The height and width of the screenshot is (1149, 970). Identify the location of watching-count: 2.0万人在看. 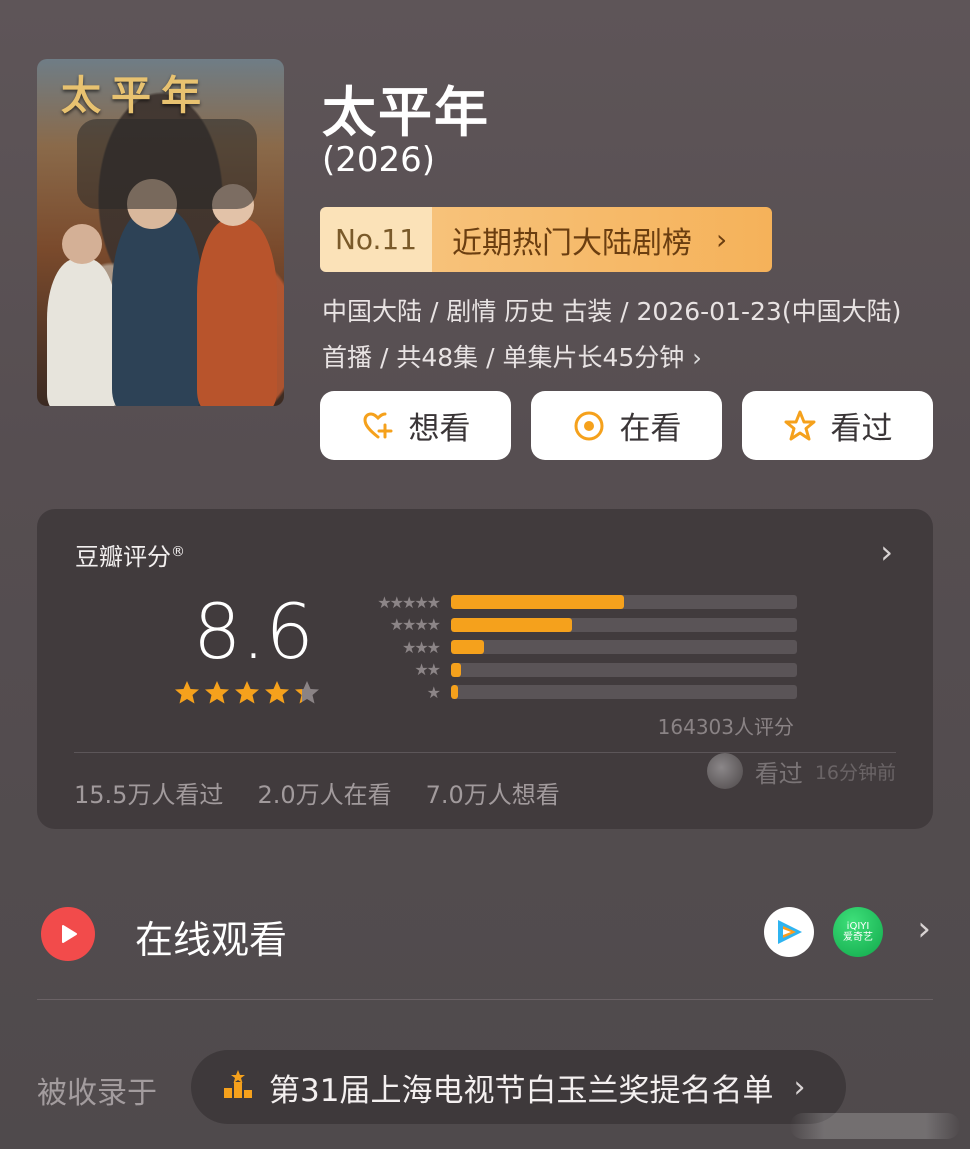
(324, 792).